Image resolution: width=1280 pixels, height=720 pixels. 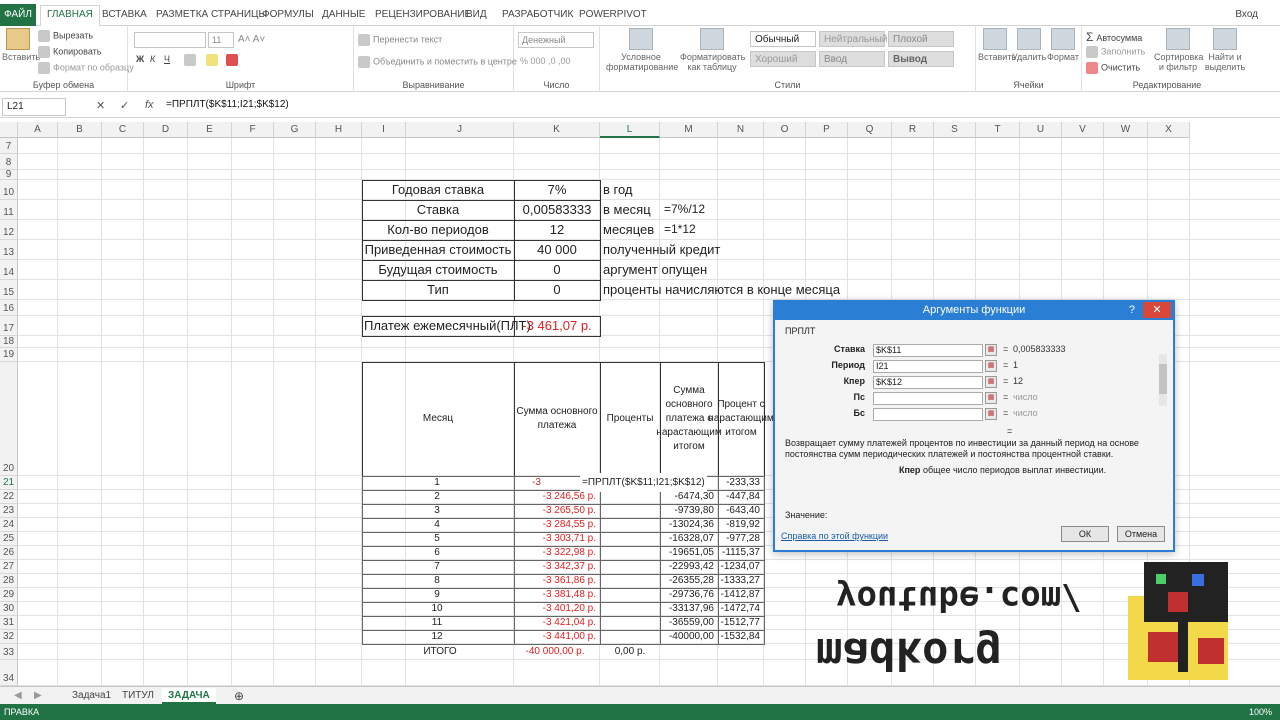 What do you see at coordinates (9, 290) in the screenshot?
I see `row-header: 15` at bounding box center [9, 290].